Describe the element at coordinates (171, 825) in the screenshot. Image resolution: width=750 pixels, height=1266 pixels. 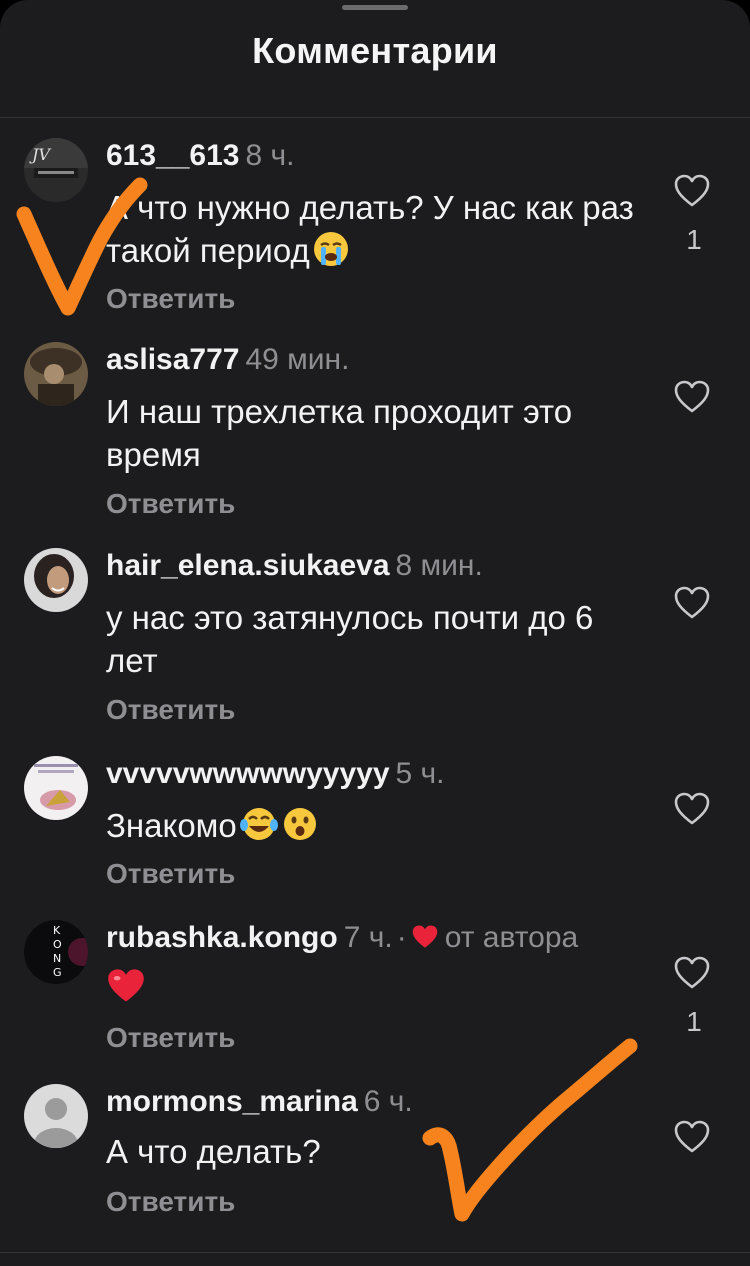
I see `comment-text-content: Знакомо` at that location.